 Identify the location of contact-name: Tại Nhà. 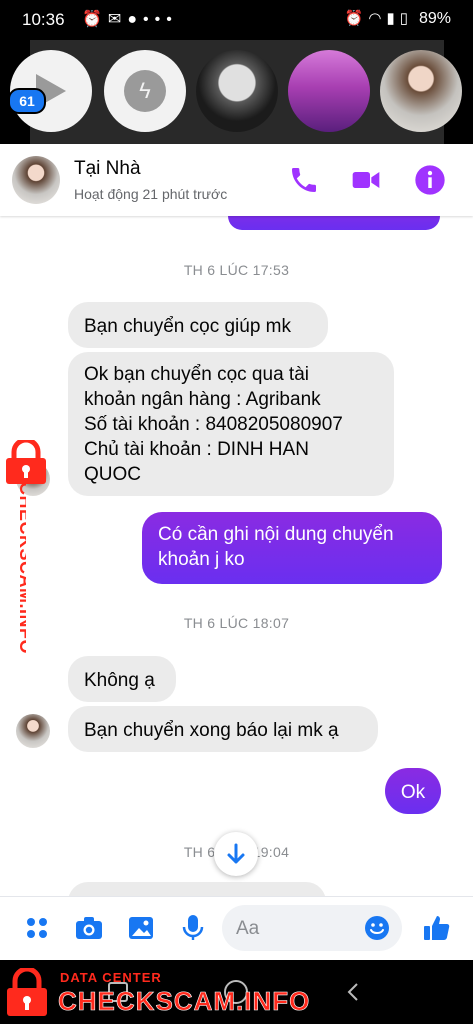
(107, 169).